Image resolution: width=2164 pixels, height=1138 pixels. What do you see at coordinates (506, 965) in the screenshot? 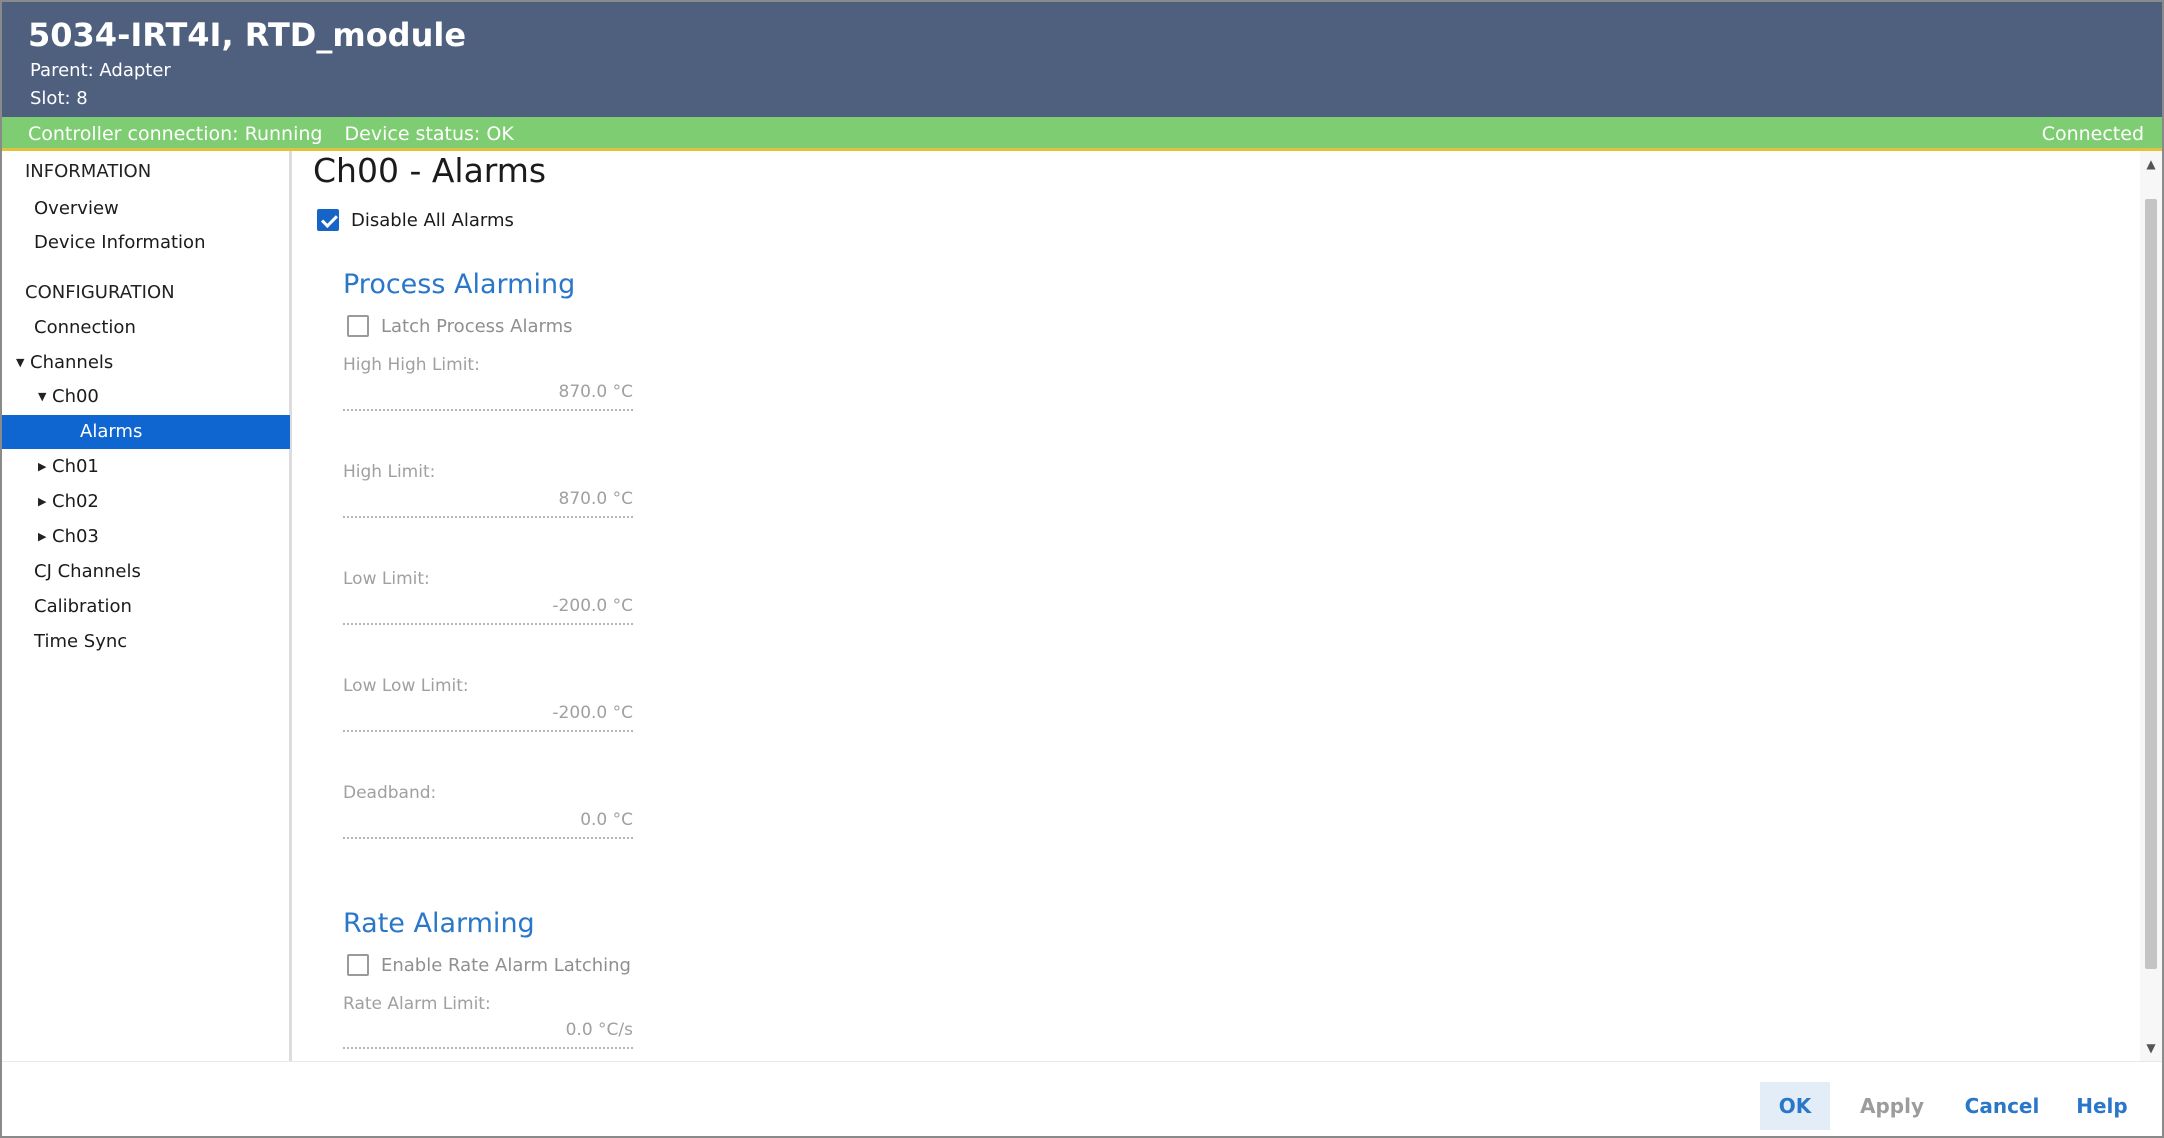
I see `enable-rate-alarm-latching-label: Enable Rate Alarm Latching` at bounding box center [506, 965].